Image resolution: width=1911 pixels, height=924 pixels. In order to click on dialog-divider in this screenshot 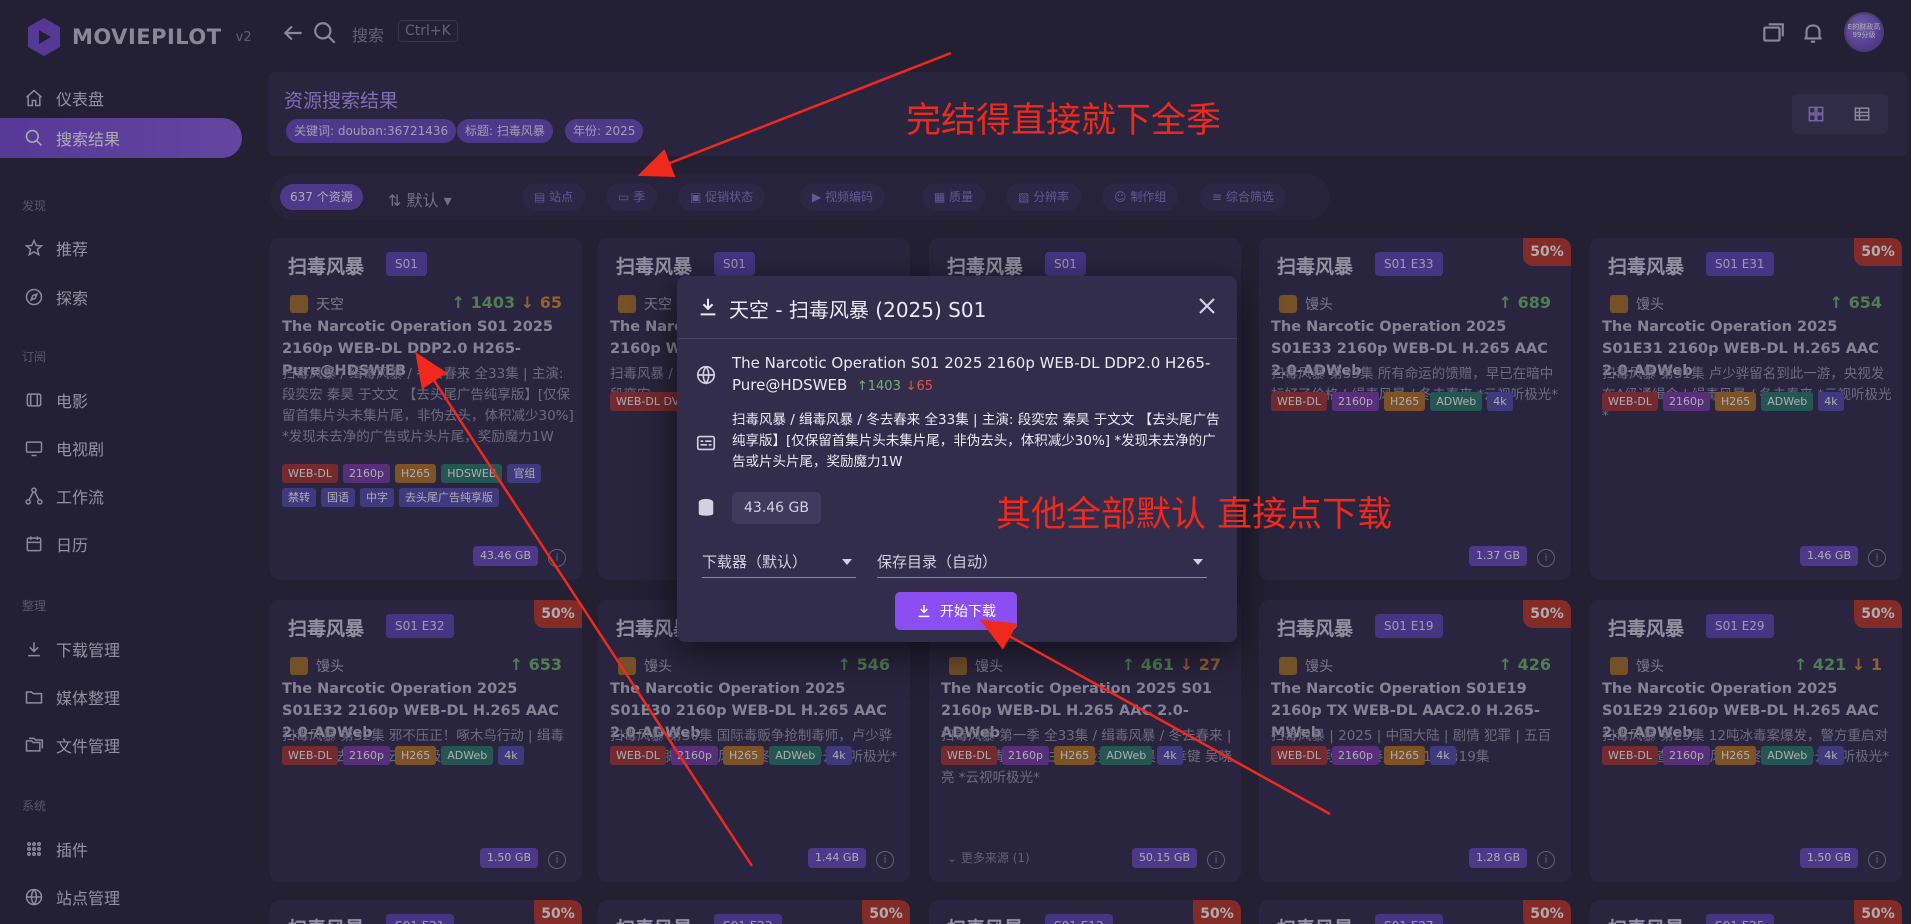, I will do `click(957, 338)`.